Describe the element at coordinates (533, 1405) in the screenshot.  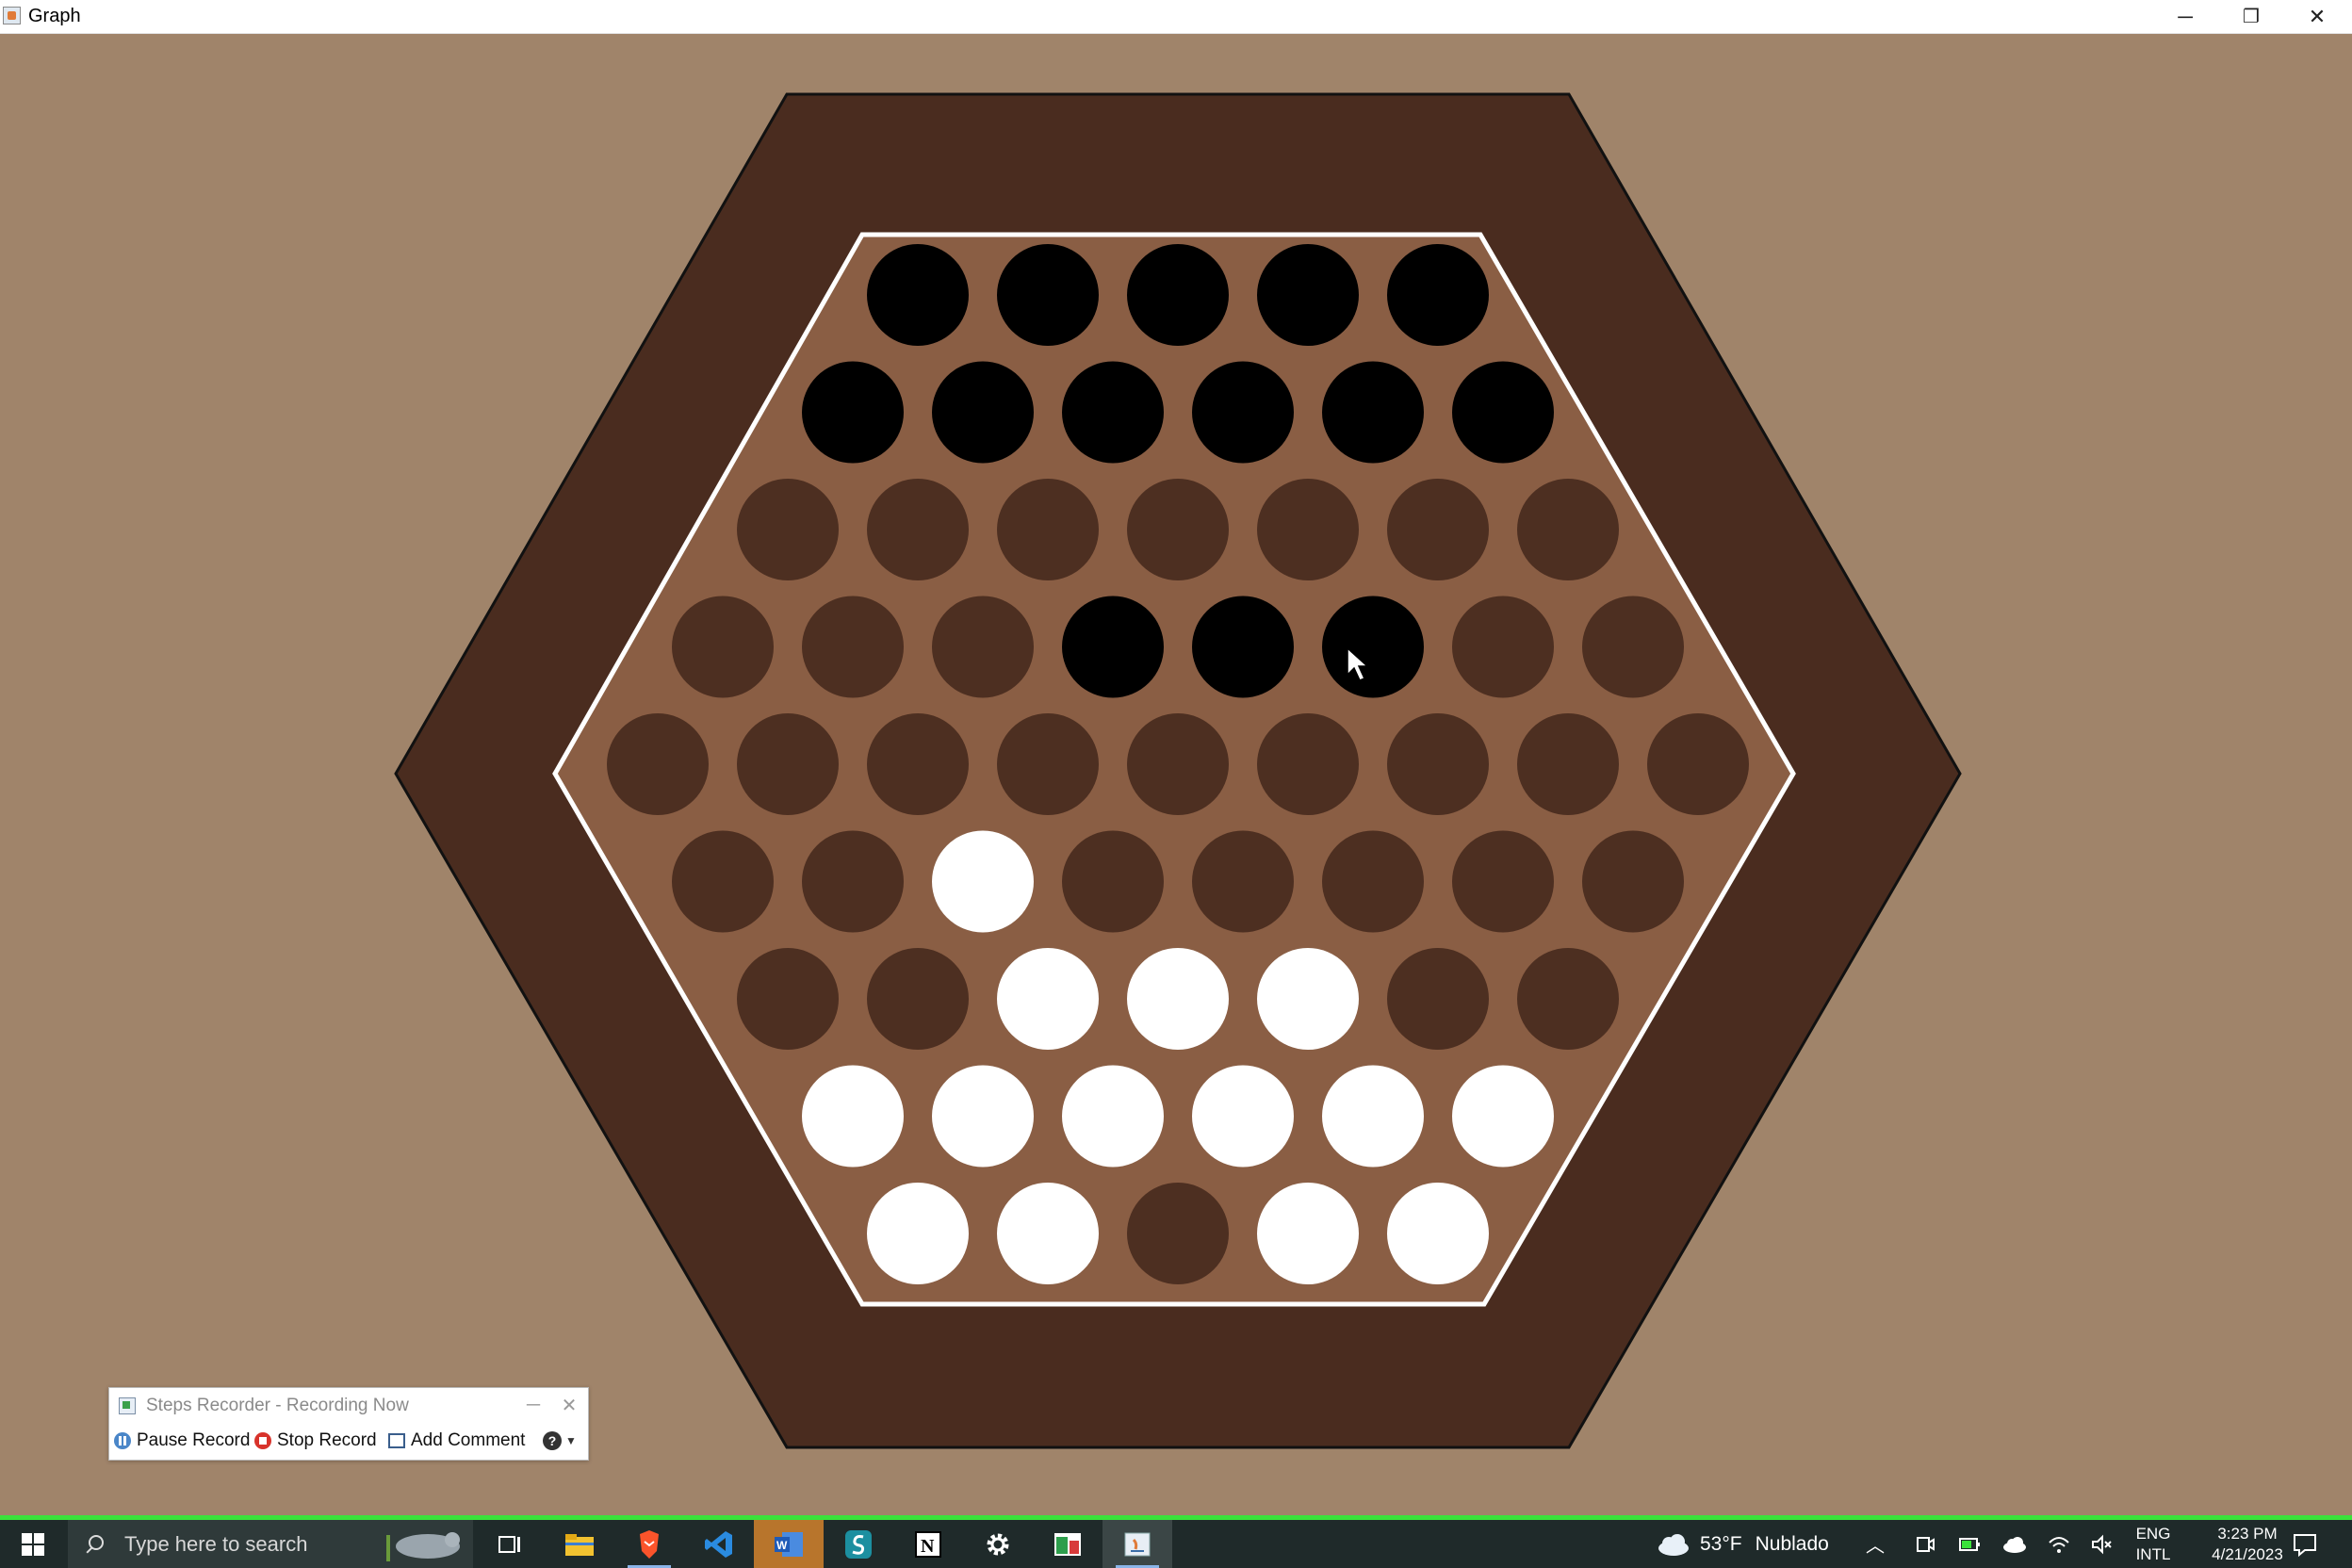
I see `psr-minimize-button: ─` at that location.